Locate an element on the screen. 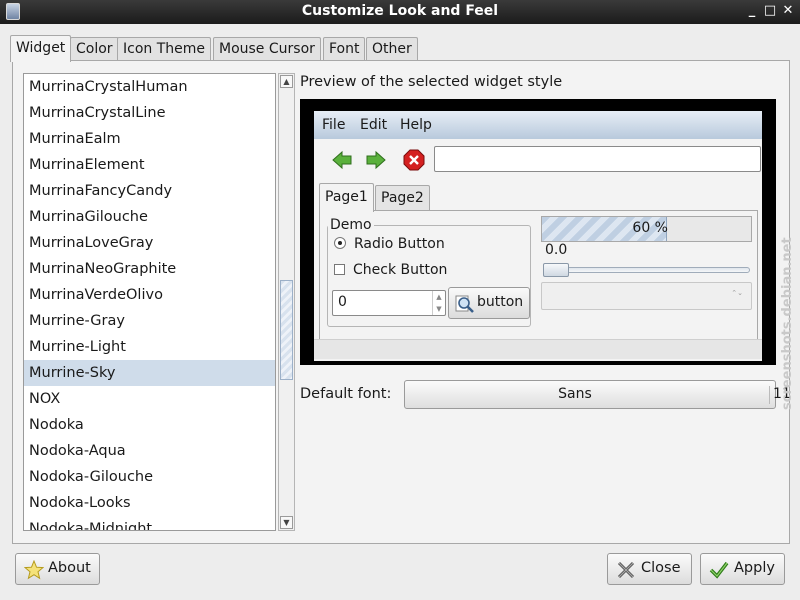 The image size is (800, 600). maximize-button: □ is located at coordinates (770, 11).